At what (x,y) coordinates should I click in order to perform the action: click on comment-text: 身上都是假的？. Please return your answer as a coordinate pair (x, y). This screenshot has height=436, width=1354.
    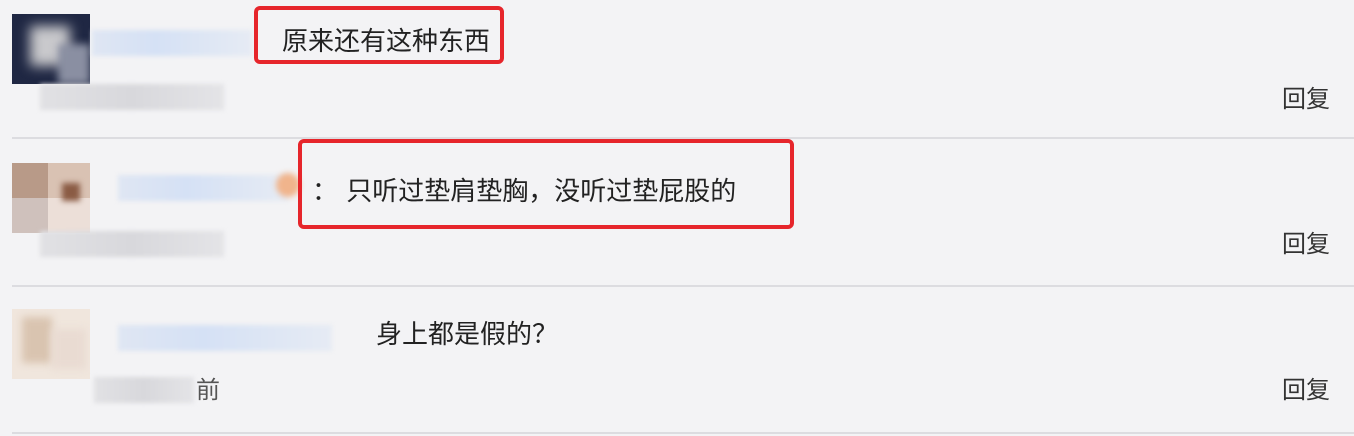
    Looking at the image, I should click on (467, 335).